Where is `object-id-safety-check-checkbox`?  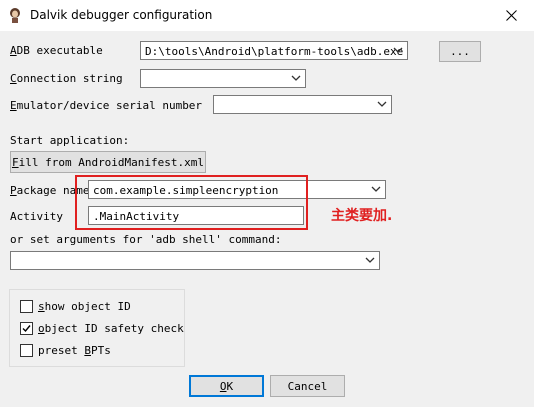 object-id-safety-check-checkbox is located at coordinates (26, 328).